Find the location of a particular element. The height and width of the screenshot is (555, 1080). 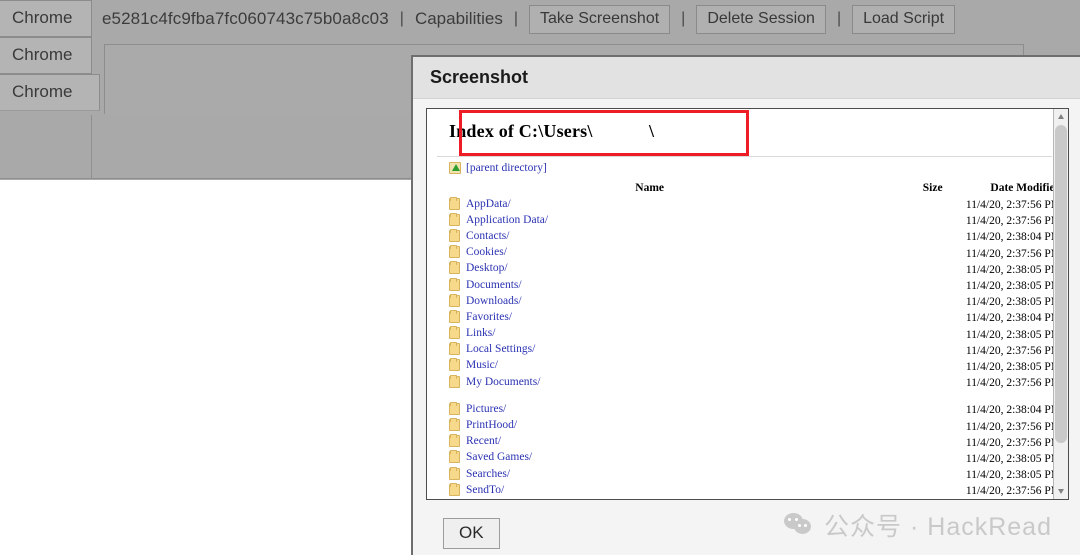

load-script-button: Load Script is located at coordinates (904, 19).